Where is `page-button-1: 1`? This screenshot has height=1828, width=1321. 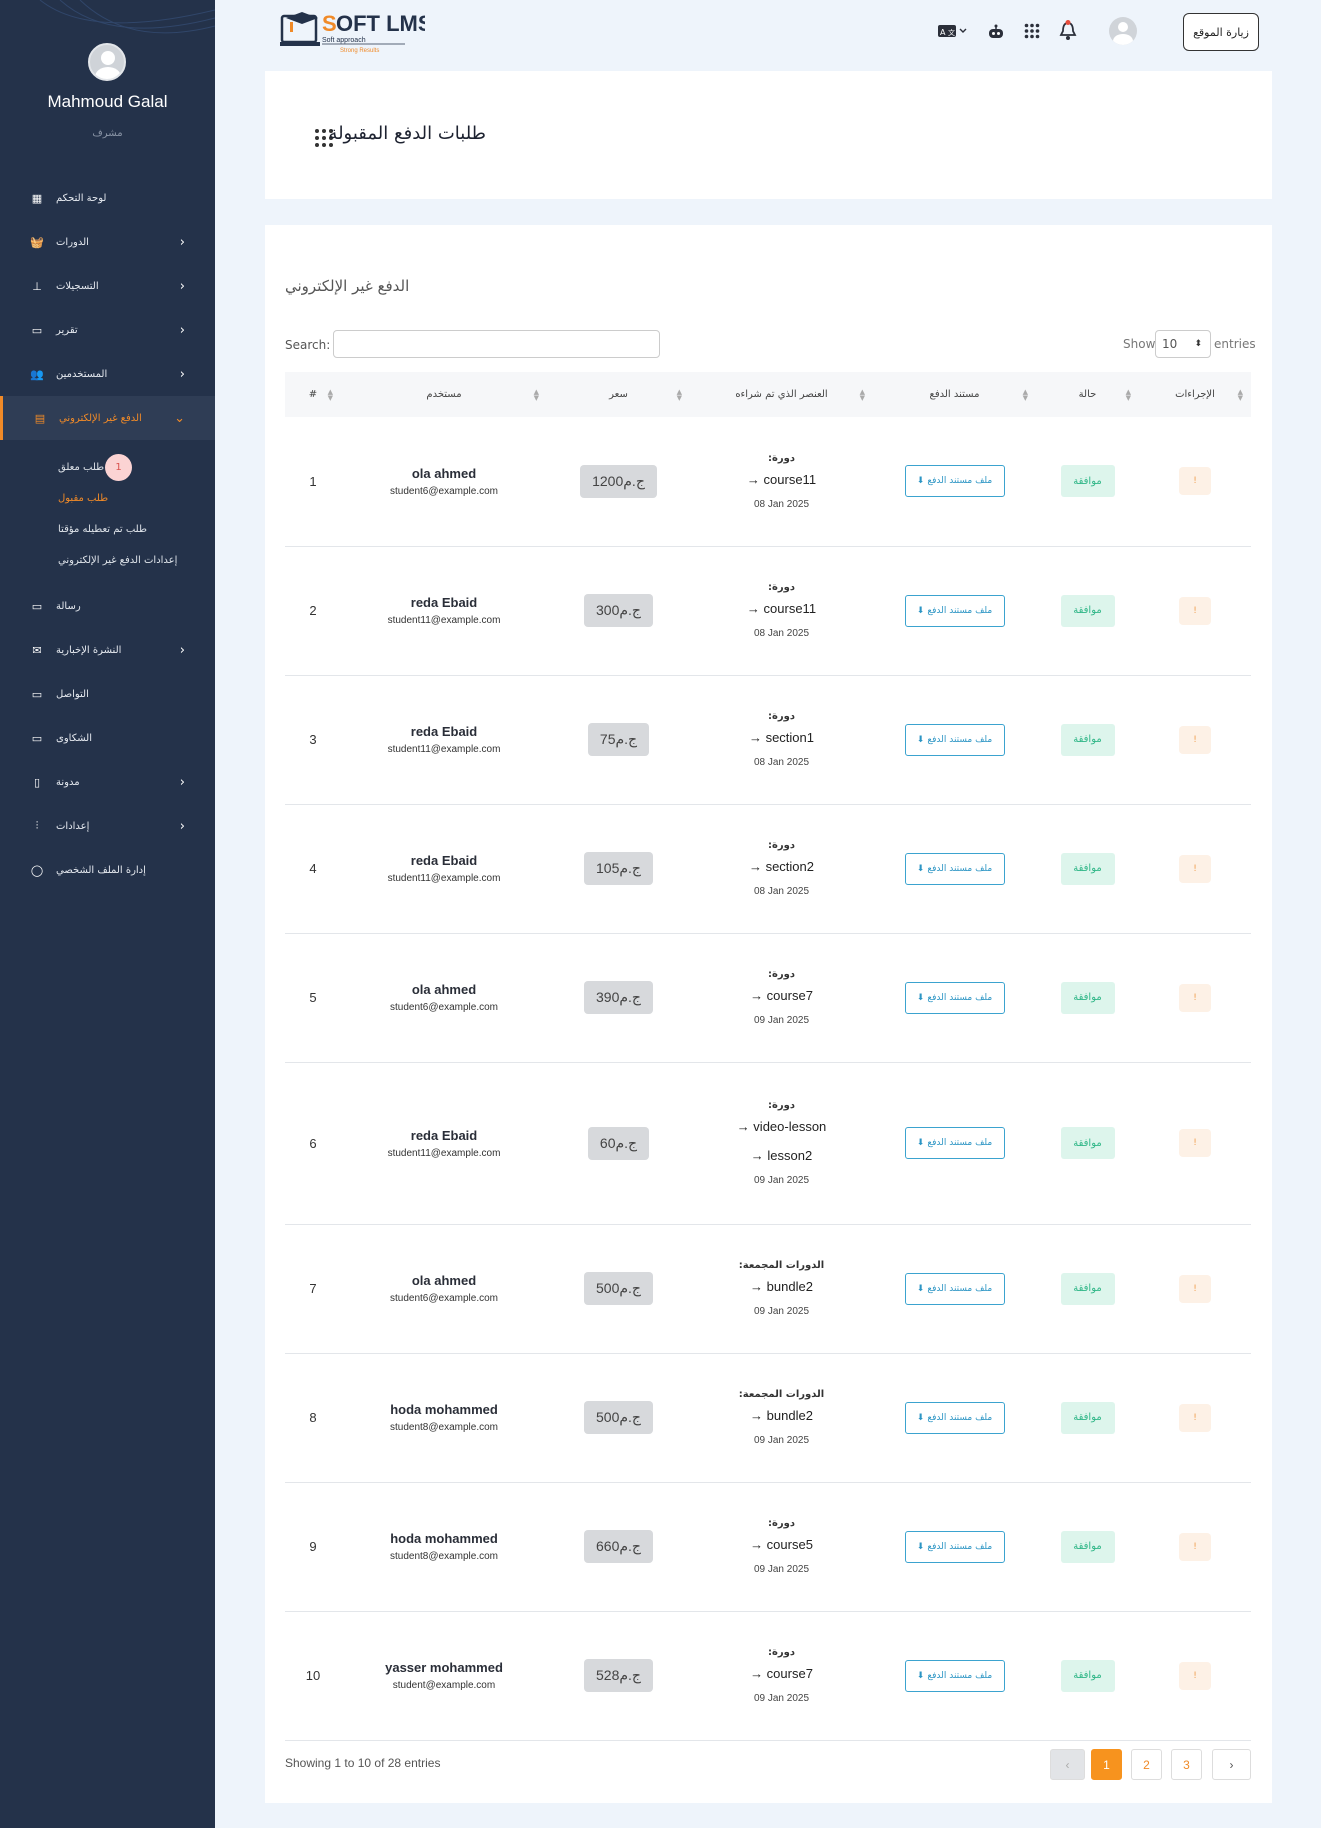
page-button-1: 1 is located at coordinates (1106, 1764).